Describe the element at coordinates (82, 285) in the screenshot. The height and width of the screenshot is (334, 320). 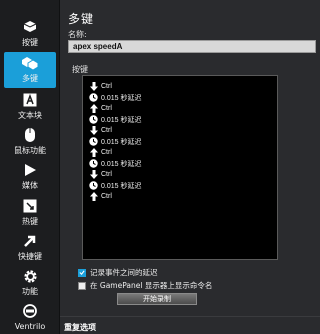
I see `gamepanel-checkbox` at that location.